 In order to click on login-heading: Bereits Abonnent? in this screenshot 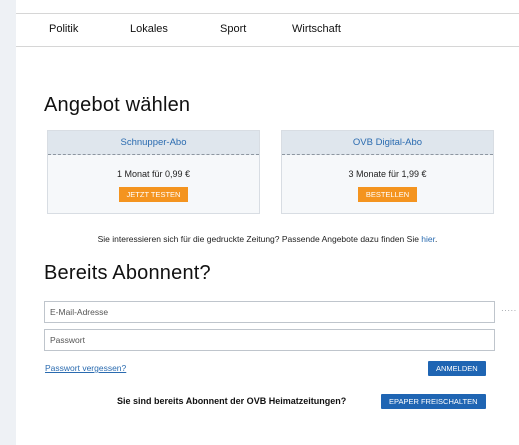, I will do `click(127, 273)`.